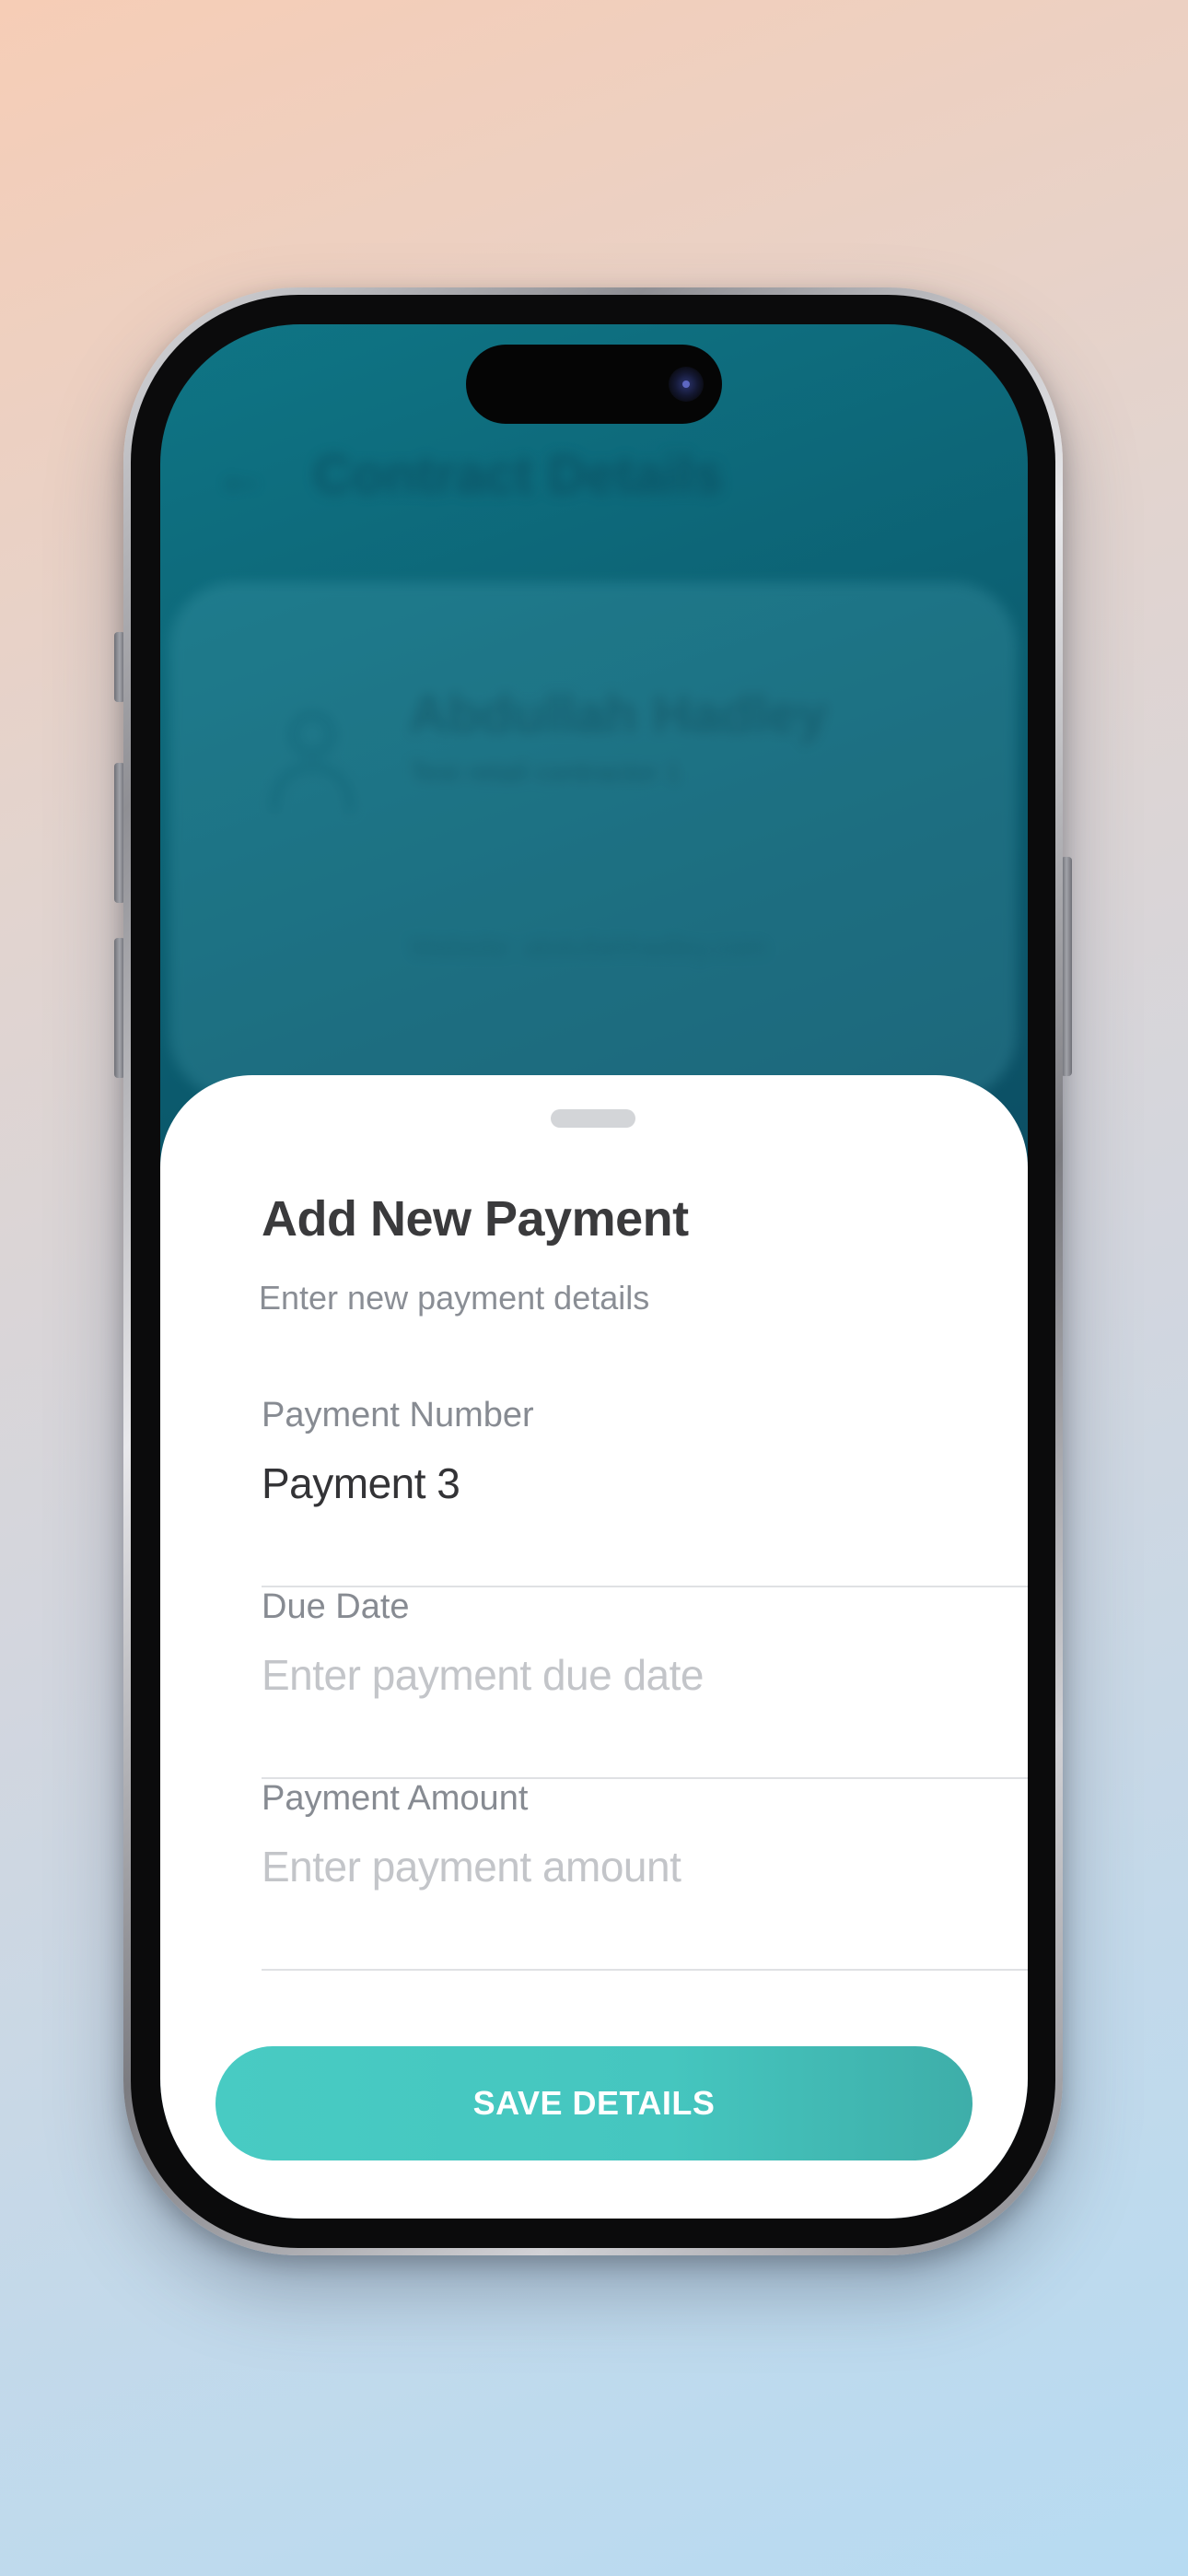 Image resolution: width=1188 pixels, height=2576 pixels. I want to click on payment-amount-input, so click(621, 1866).